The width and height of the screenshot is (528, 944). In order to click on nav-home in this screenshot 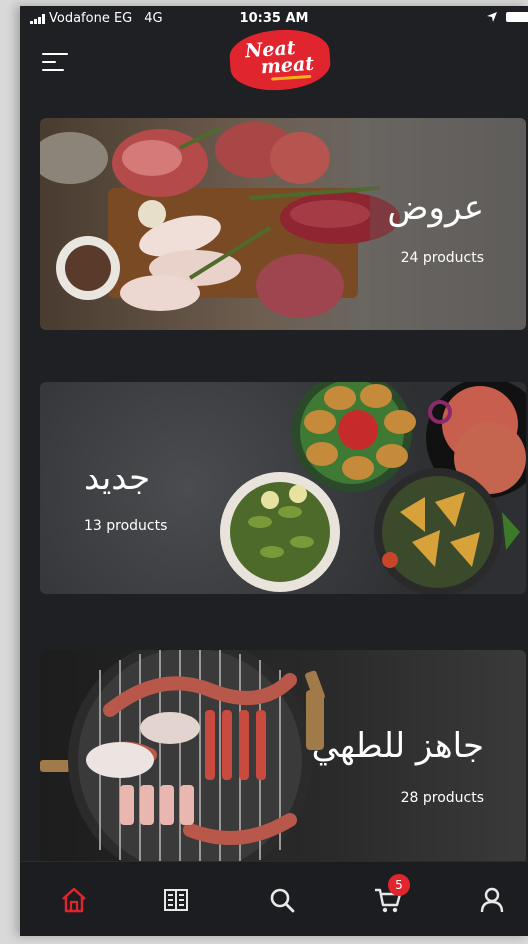, I will do `click(74, 900)`.